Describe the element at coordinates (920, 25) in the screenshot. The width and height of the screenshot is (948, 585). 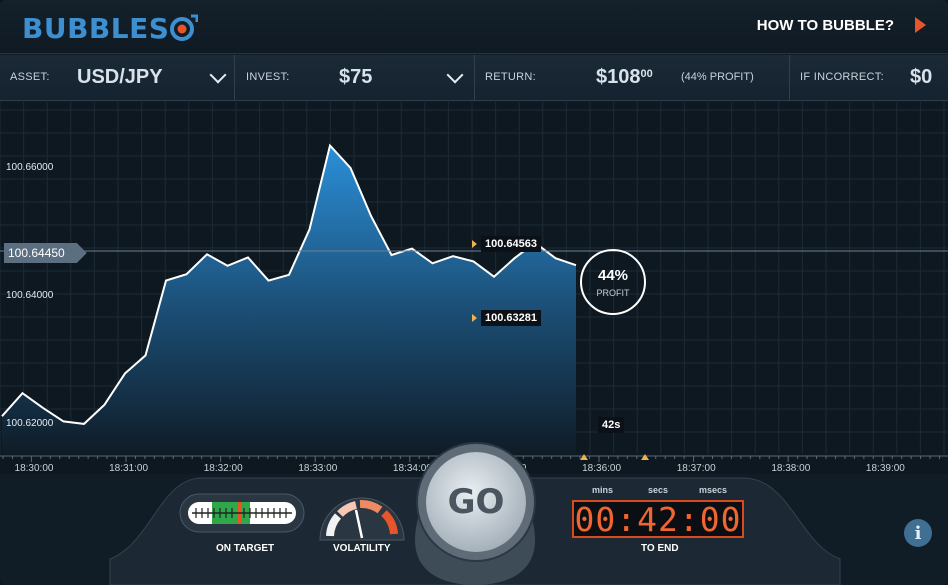
I see `play-arrow-icon` at that location.